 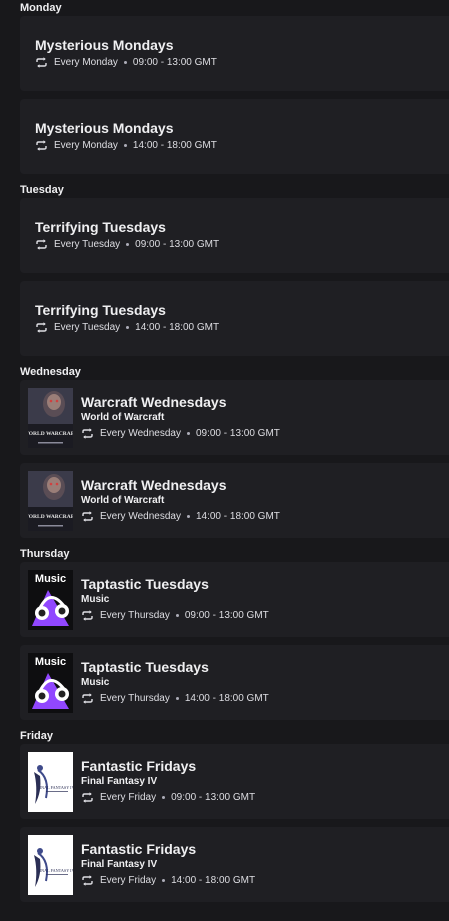 I want to click on event-schedule: Every Thursday 09:00 - 13:00 GMT, so click(x=175, y=616).